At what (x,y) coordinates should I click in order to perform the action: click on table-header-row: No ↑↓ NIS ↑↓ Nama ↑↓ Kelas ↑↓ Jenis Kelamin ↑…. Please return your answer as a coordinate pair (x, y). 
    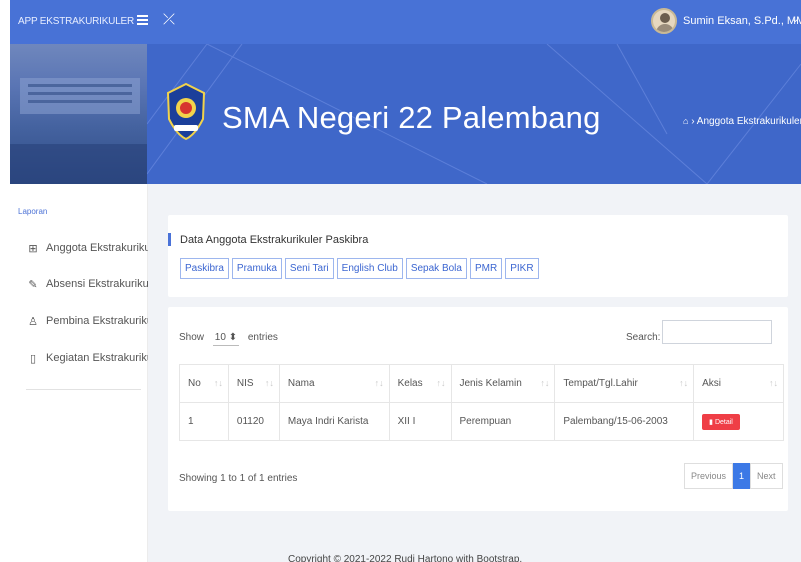
    Looking at the image, I should click on (481, 383).